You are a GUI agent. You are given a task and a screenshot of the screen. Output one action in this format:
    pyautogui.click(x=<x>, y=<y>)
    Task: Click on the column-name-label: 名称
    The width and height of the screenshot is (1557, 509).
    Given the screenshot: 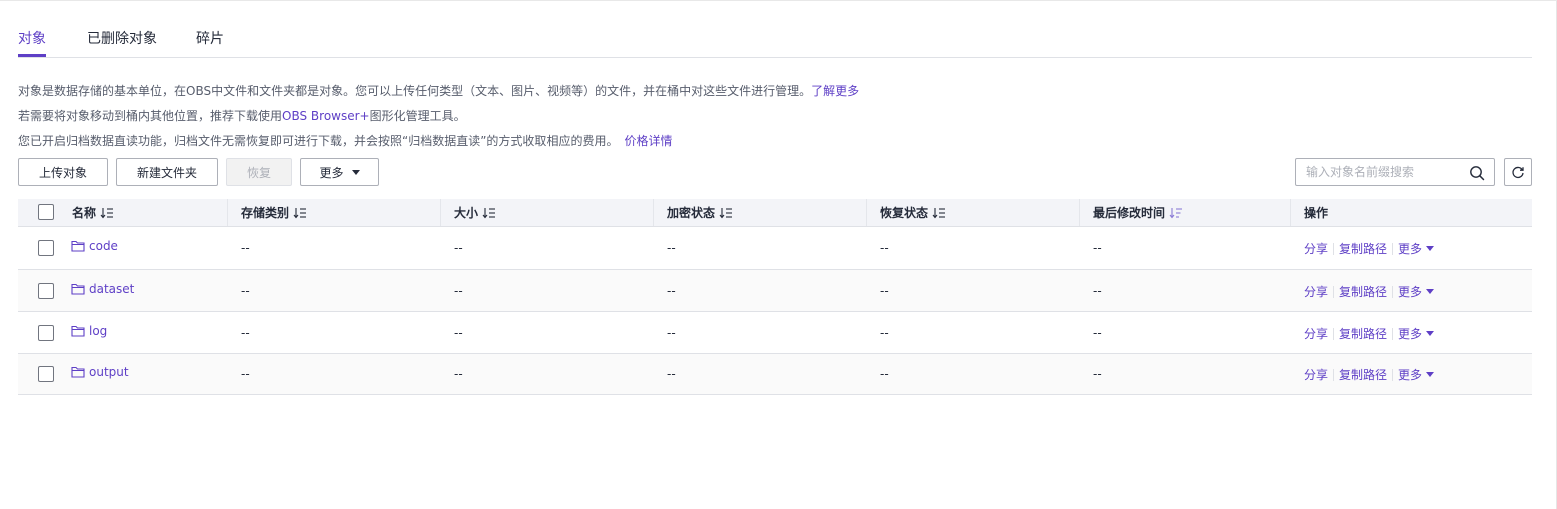 What is the action you would take?
    pyautogui.click(x=84, y=213)
    